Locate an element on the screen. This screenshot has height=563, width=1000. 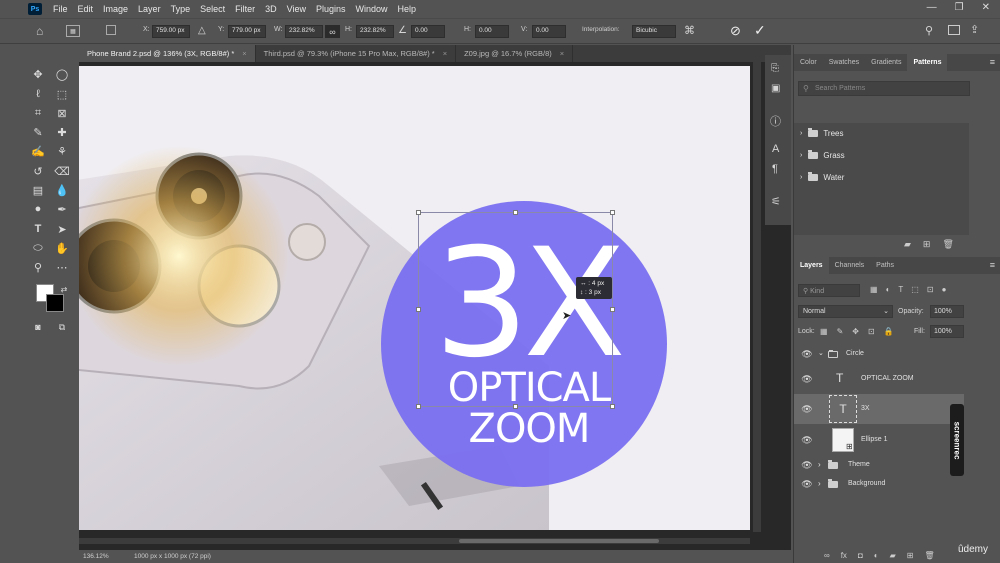
menu-view: View is located at coordinates (296, 9).